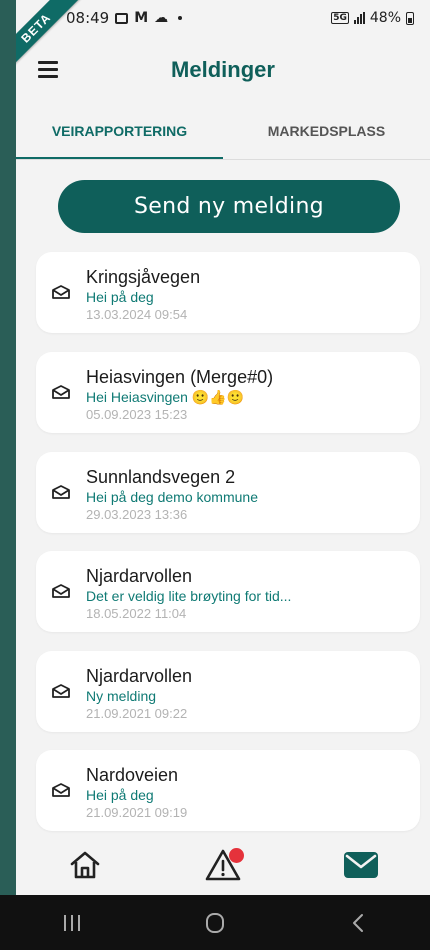  What do you see at coordinates (180, 377) in the screenshot?
I see `message-title: Heiasvingen (Merge#0)` at bounding box center [180, 377].